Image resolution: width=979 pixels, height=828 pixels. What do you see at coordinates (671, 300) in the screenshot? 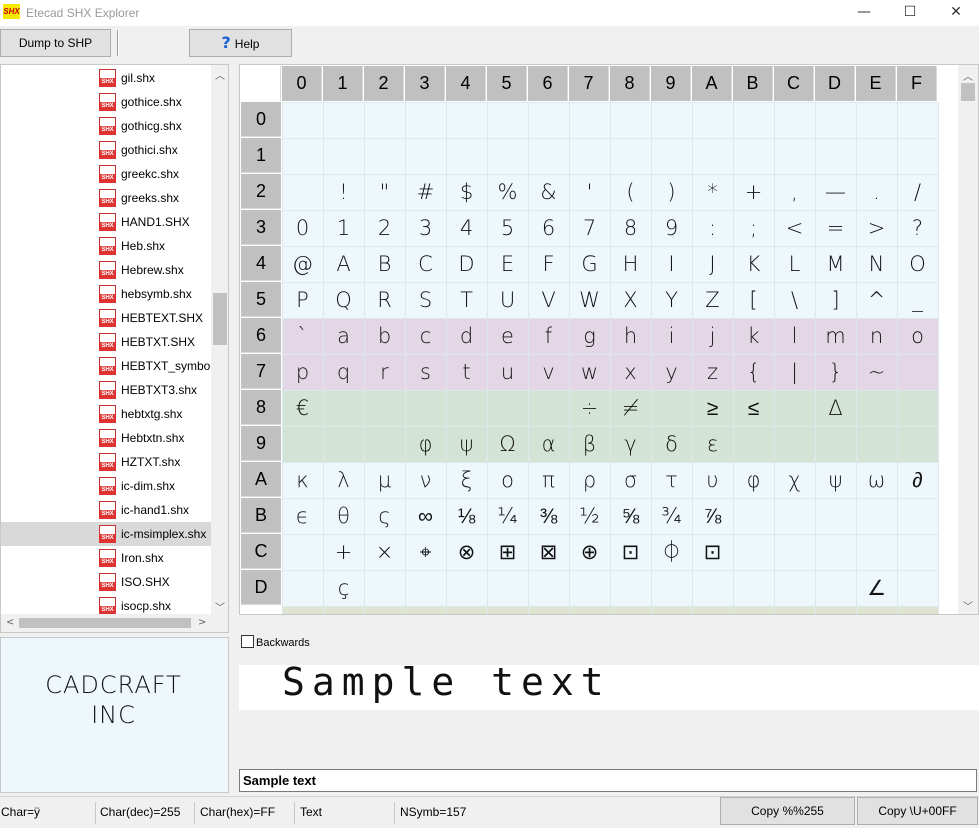
I see `glyph-cell: Y` at bounding box center [671, 300].